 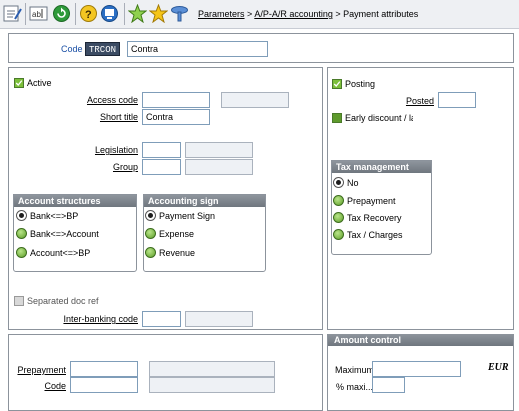 What do you see at coordinates (371, 201) in the screenshot?
I see `radio-tax-prepayment-label: Prepayment` at bounding box center [371, 201].